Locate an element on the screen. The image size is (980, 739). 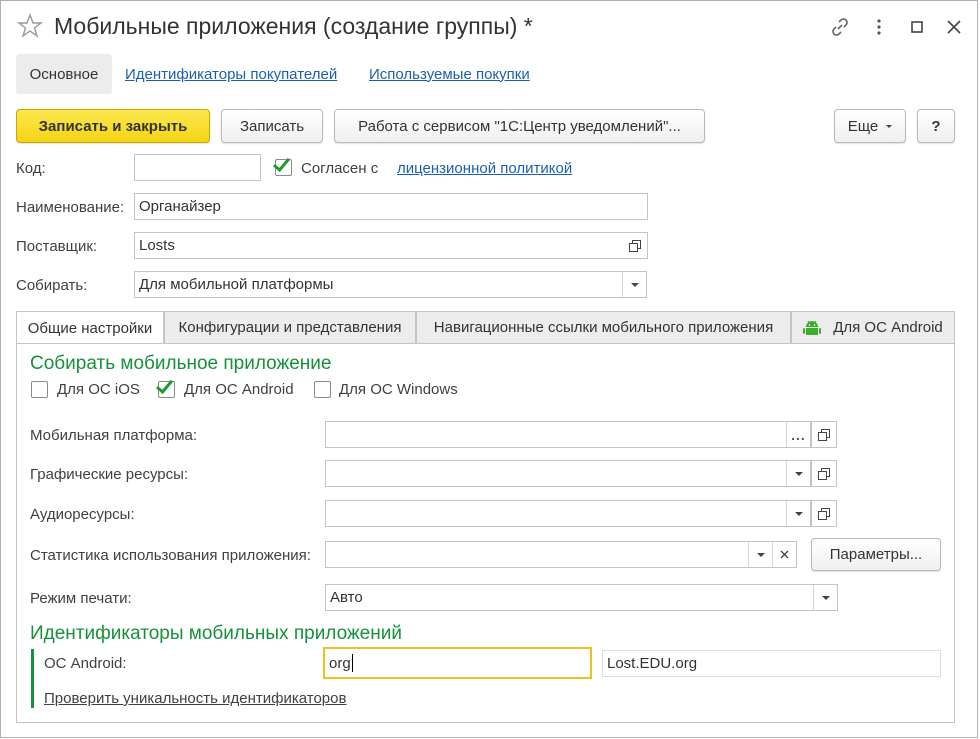
platform-label: Мобильная платформа: is located at coordinates (114, 435).